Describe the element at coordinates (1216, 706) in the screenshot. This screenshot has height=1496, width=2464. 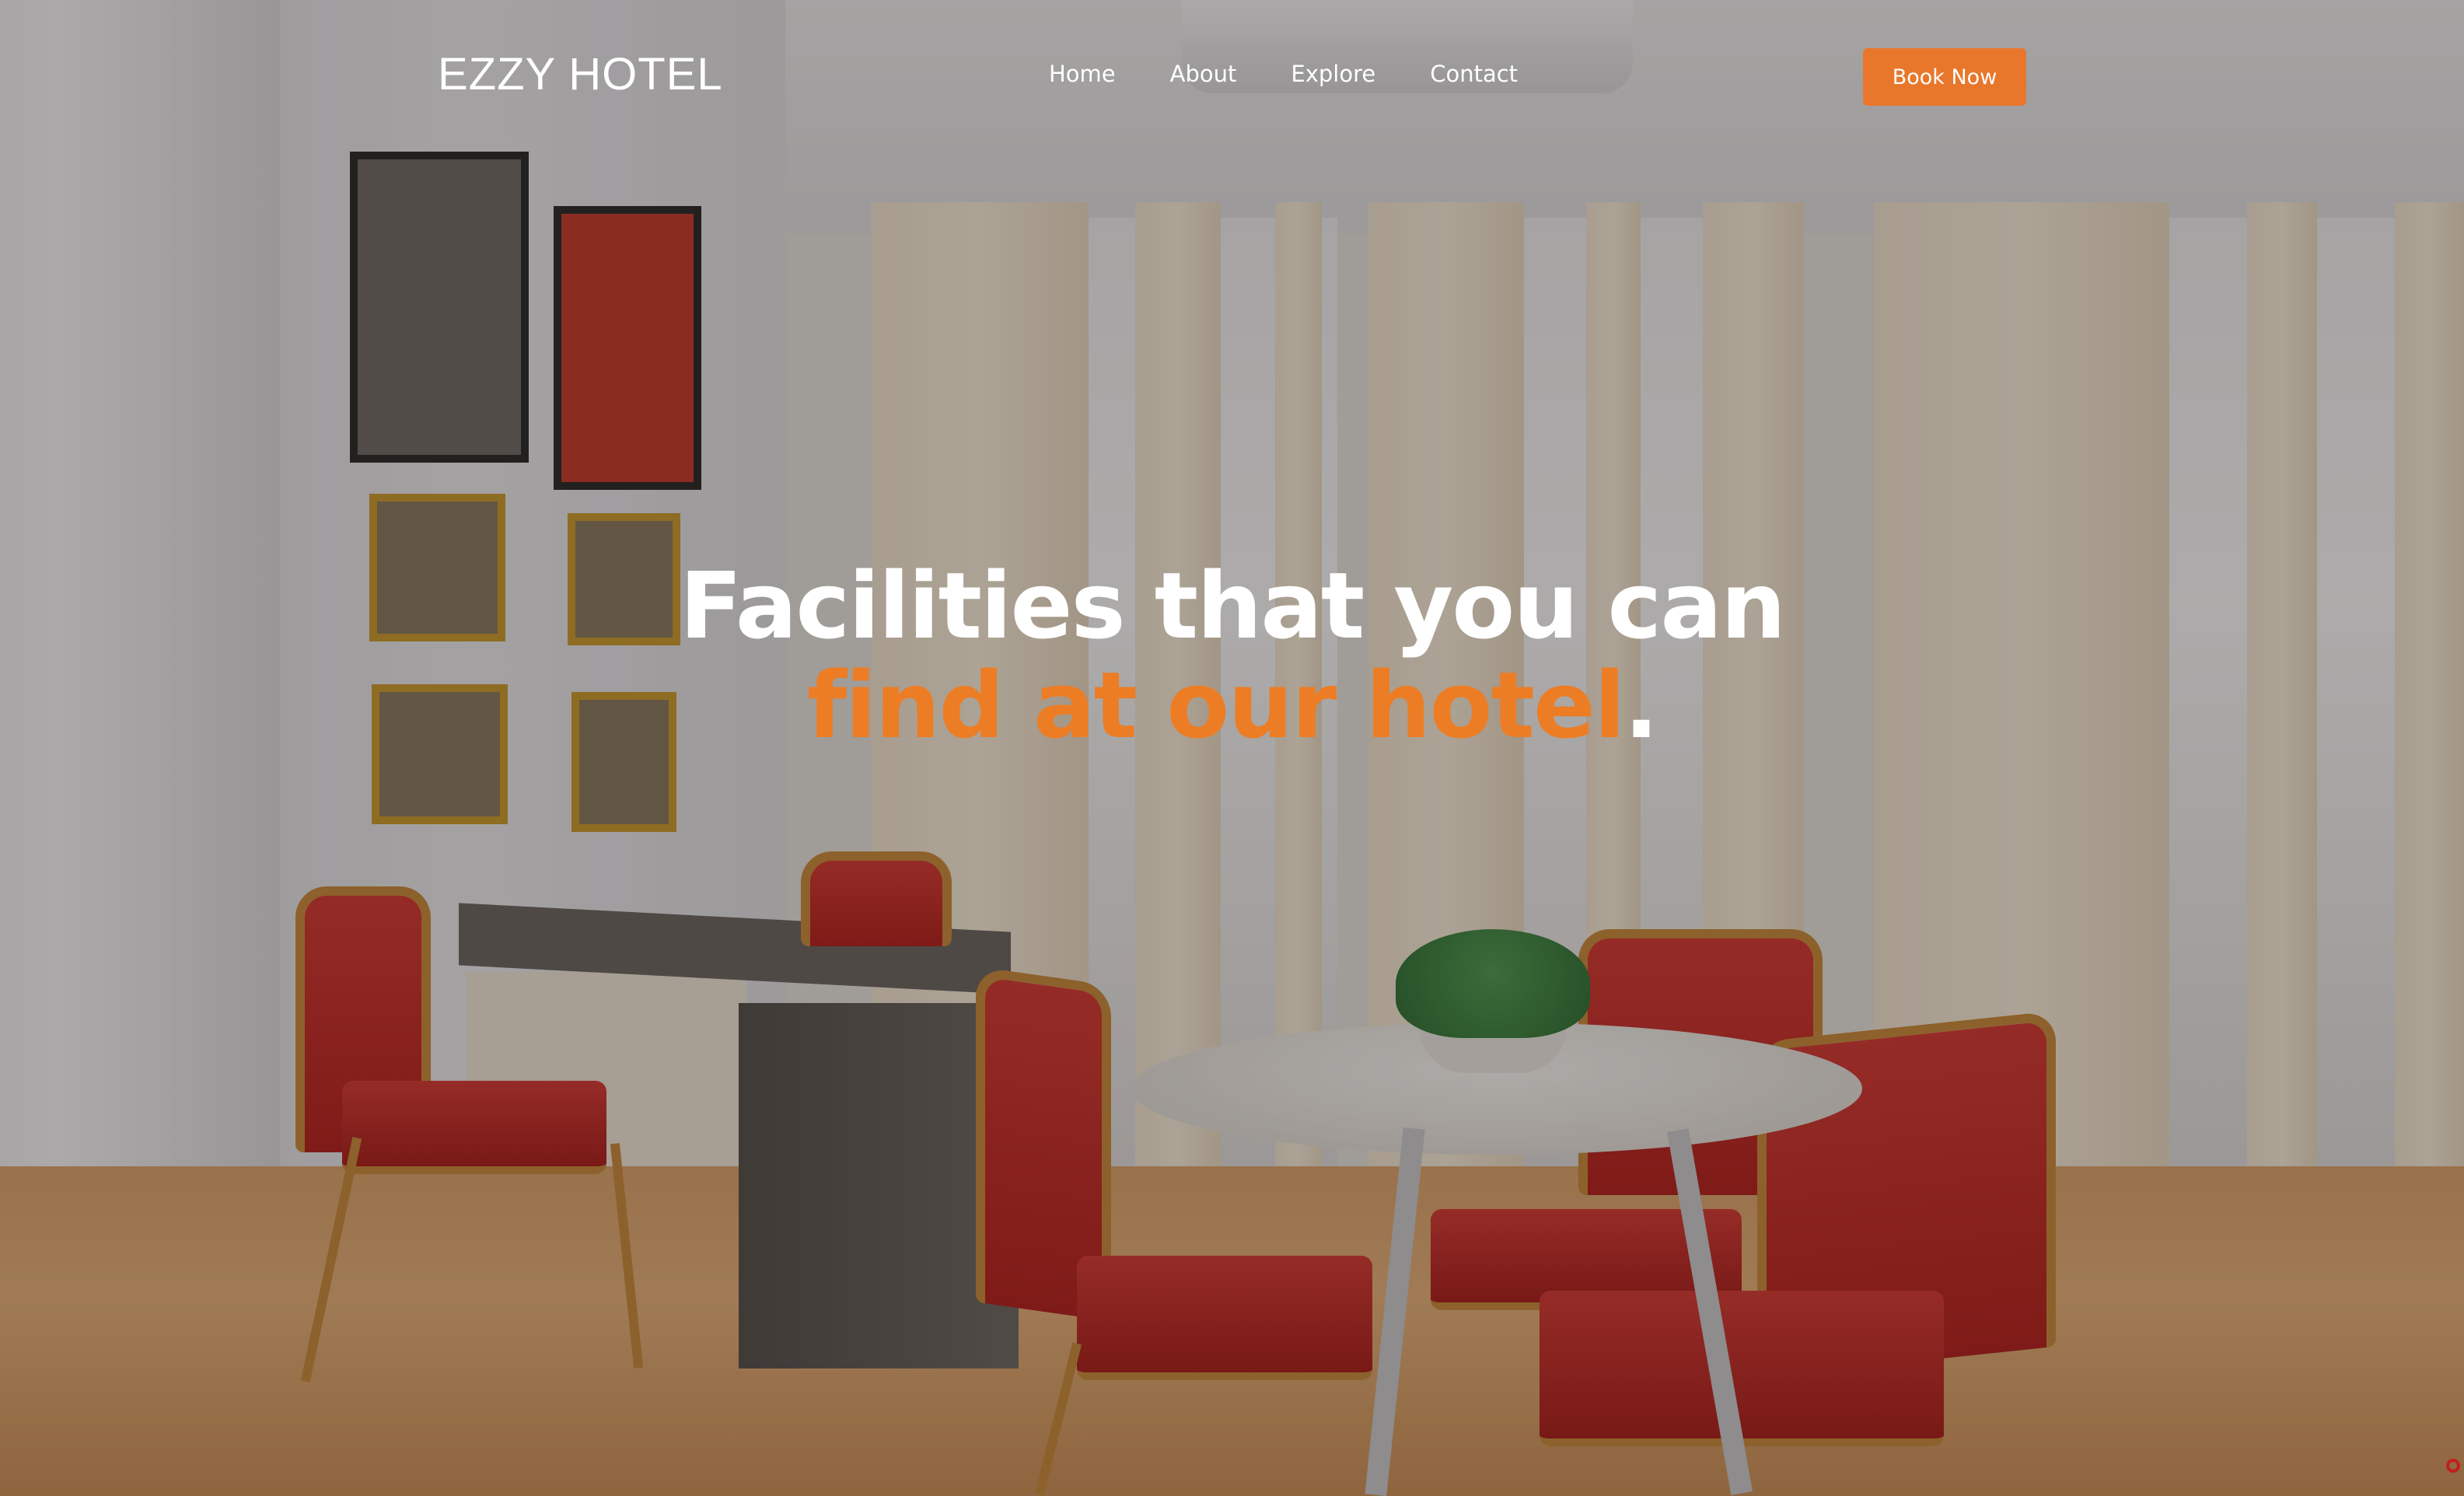
I see `hero-accent-text: find at our hotel` at that location.